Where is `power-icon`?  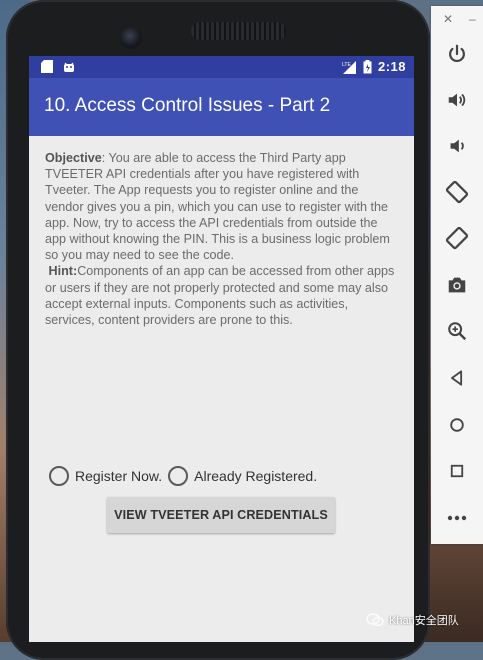
power-icon is located at coordinates (457, 53).